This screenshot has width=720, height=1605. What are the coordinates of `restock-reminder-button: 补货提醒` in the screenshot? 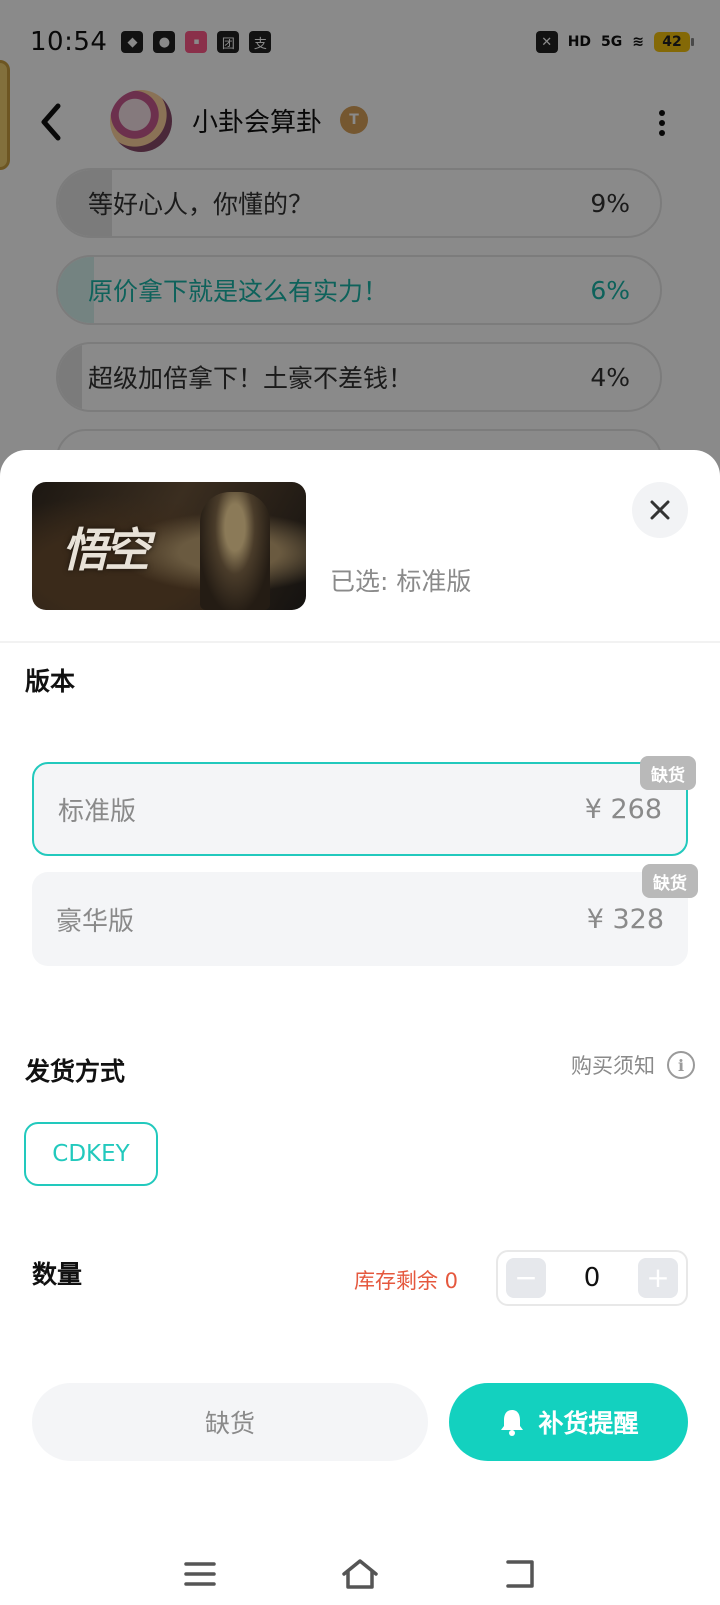 It's located at (568, 1422).